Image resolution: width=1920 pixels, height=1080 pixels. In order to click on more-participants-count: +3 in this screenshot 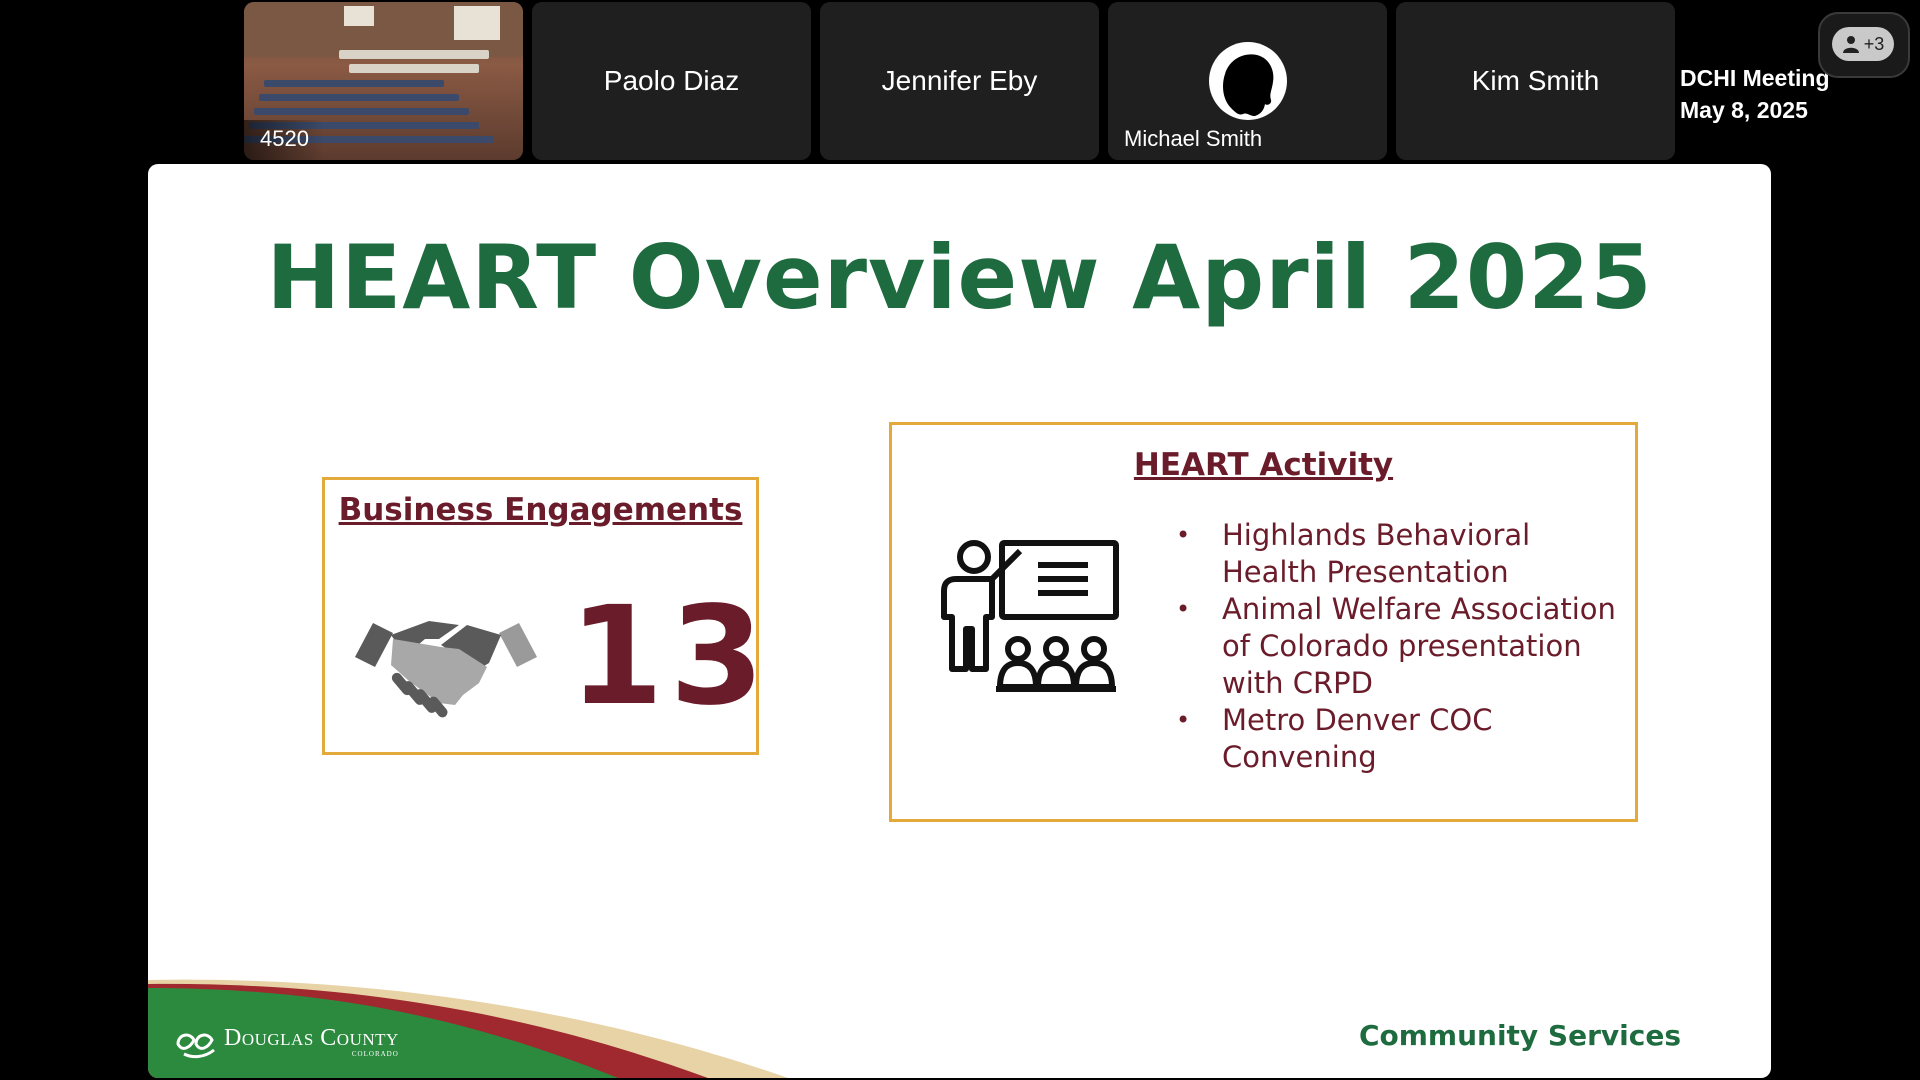, I will do `click(1874, 43)`.